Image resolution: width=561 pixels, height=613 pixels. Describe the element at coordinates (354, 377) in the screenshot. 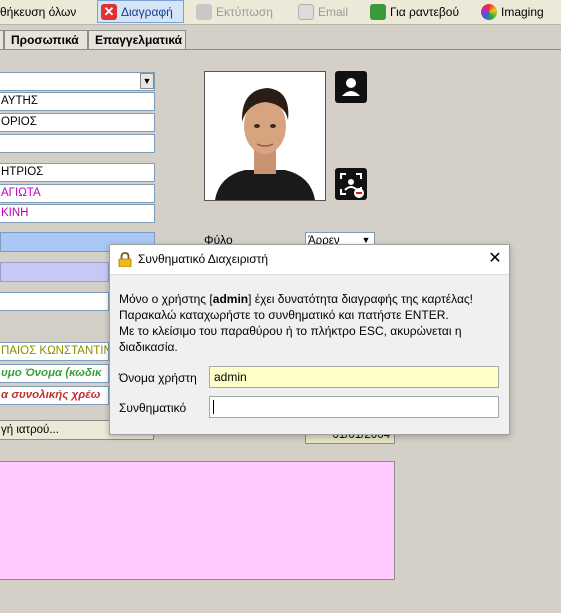

I see `username-input: admin` at that location.